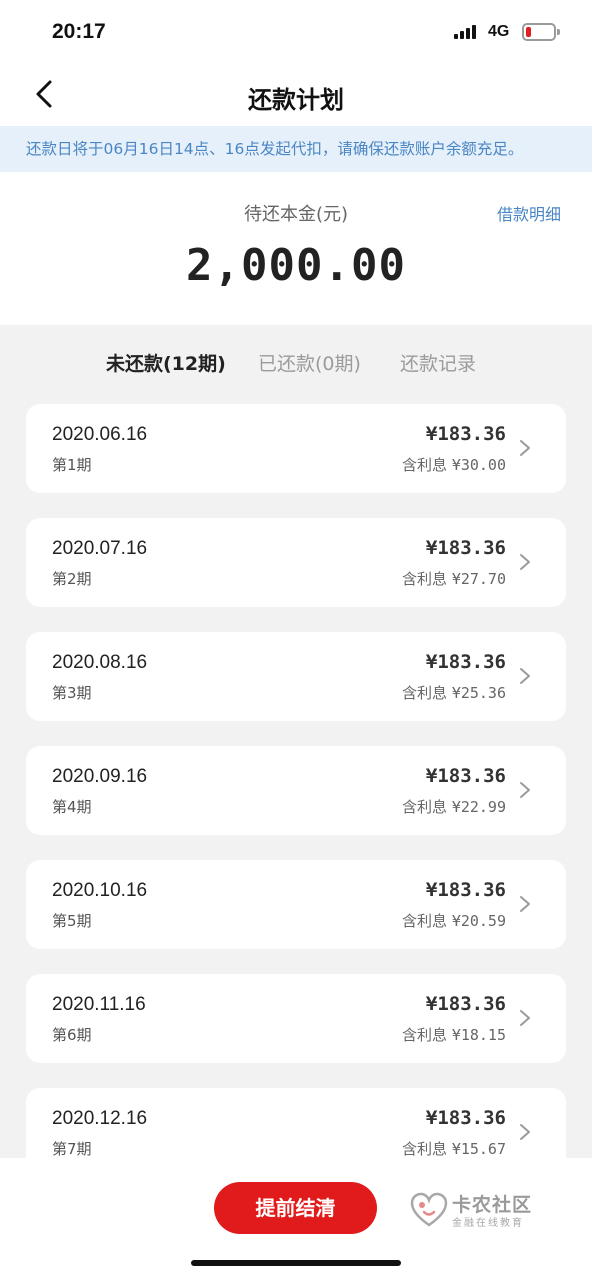  What do you see at coordinates (478, 693) in the screenshot?
I see `interest-value: ¥25.36` at bounding box center [478, 693].